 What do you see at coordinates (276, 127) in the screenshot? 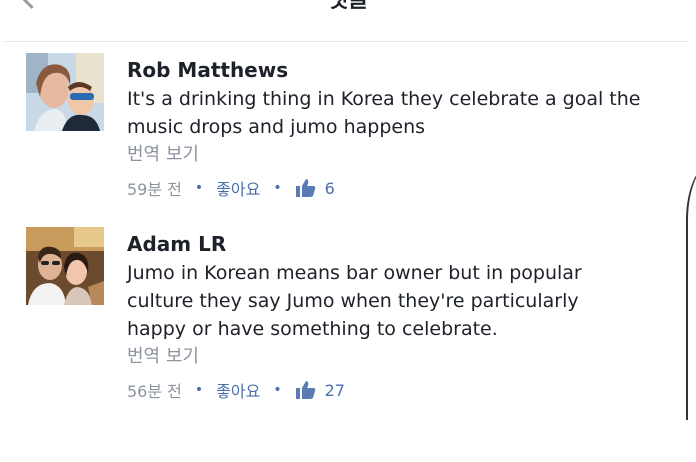
I see `comment-text-line: music drops and jumo happens` at bounding box center [276, 127].